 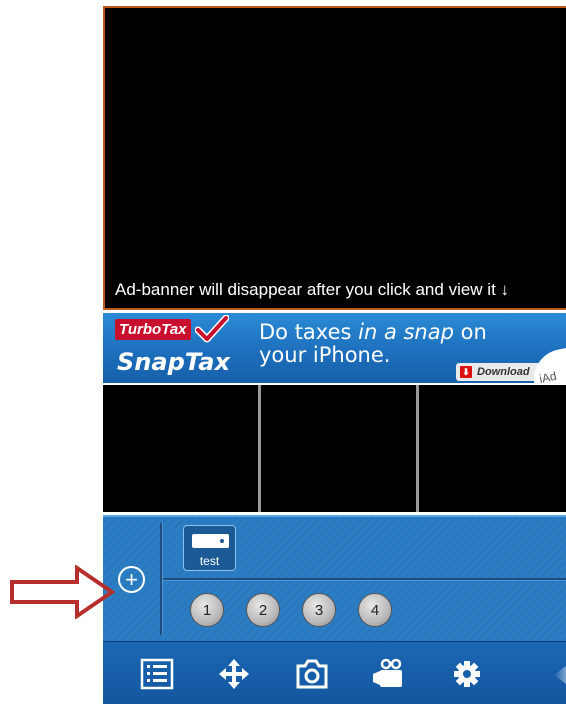 What do you see at coordinates (209, 561) in the screenshot?
I see `camera-item-label: test` at bounding box center [209, 561].